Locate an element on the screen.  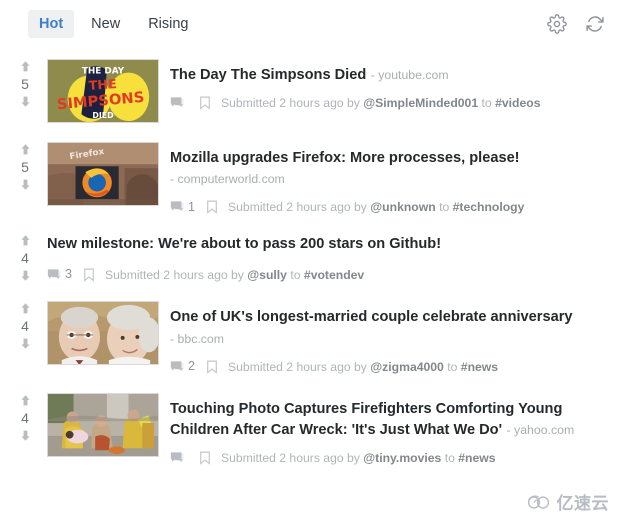
post-author: @zigma4000 is located at coordinates (407, 367).